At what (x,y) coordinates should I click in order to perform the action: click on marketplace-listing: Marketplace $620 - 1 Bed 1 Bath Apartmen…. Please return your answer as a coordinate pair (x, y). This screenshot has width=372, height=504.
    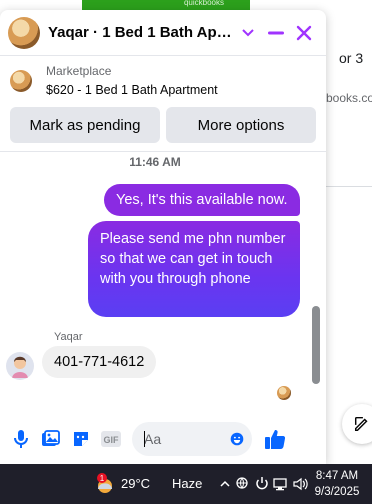
    Looking at the image, I should click on (163, 78).